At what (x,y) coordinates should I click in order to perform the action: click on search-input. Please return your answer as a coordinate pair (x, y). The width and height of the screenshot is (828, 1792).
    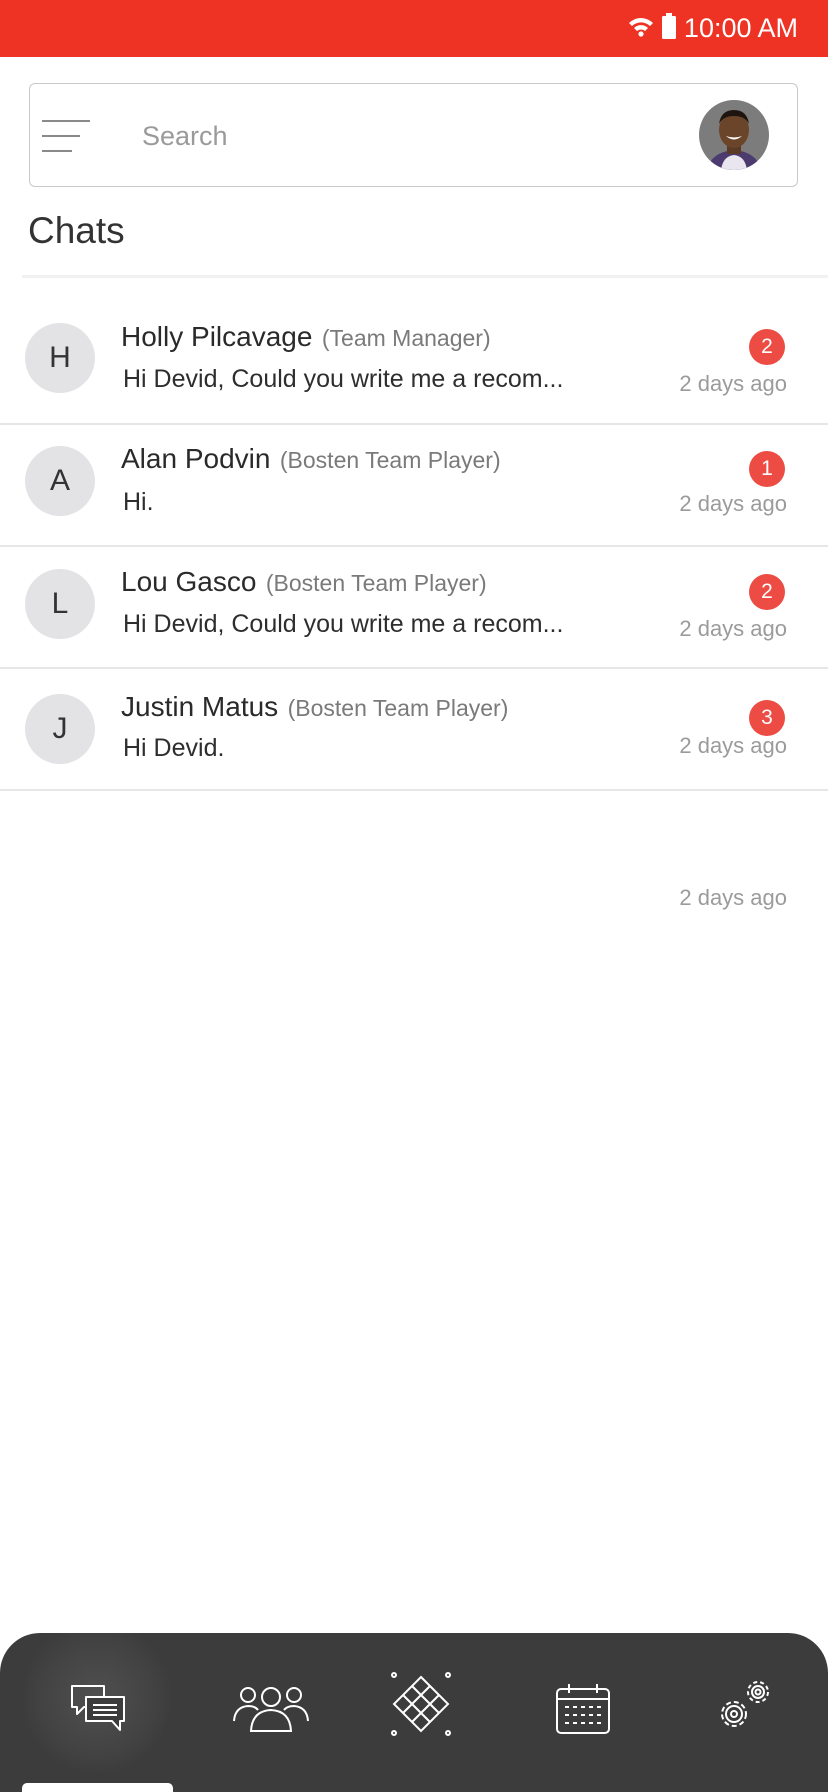
    Looking at the image, I should click on (382, 136).